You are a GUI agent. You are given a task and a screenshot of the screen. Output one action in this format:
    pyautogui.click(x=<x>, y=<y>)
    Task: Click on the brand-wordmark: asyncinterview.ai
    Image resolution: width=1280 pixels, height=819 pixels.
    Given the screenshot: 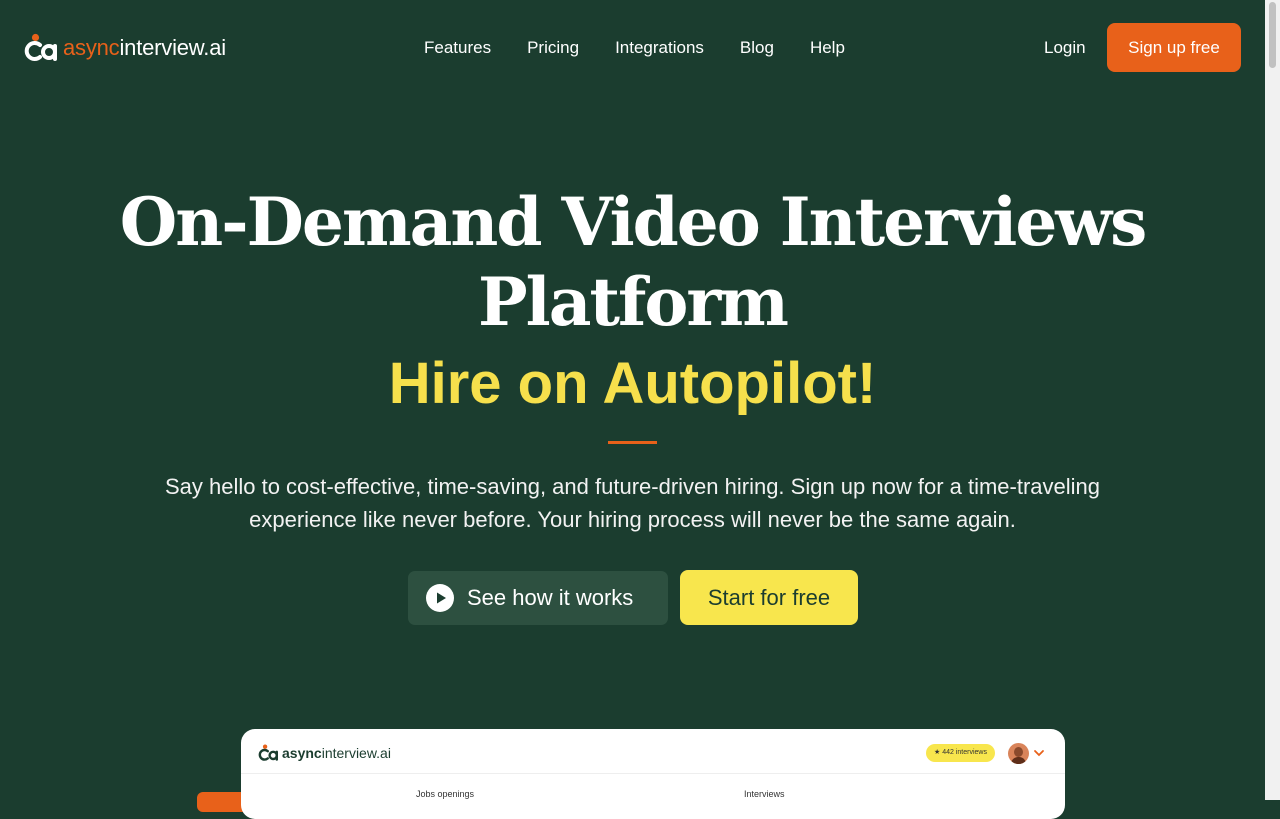 What is the action you would take?
    pyautogui.click(x=144, y=48)
    